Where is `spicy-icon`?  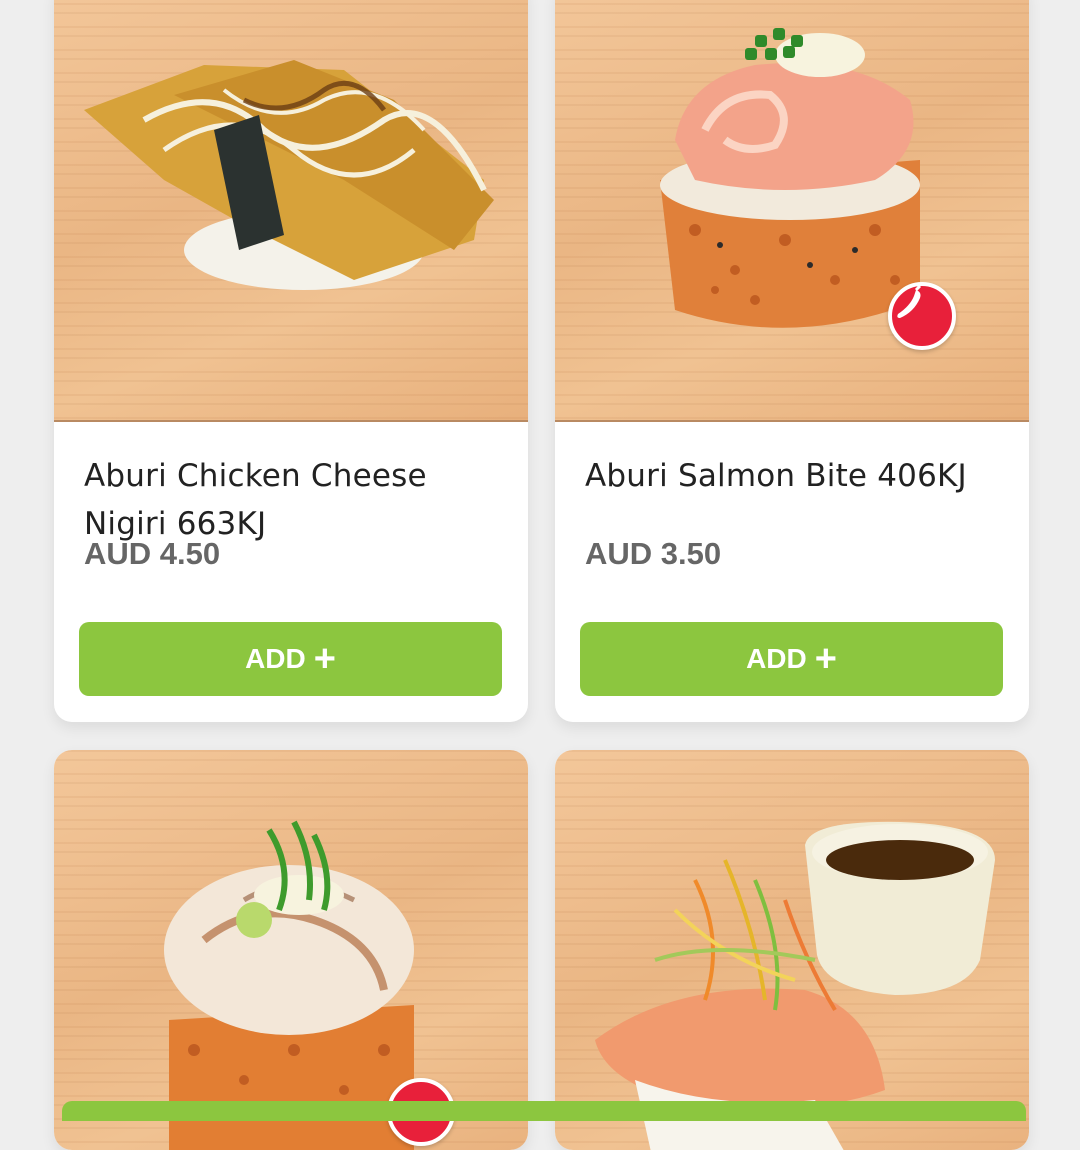
spicy-icon is located at coordinates (922, 316).